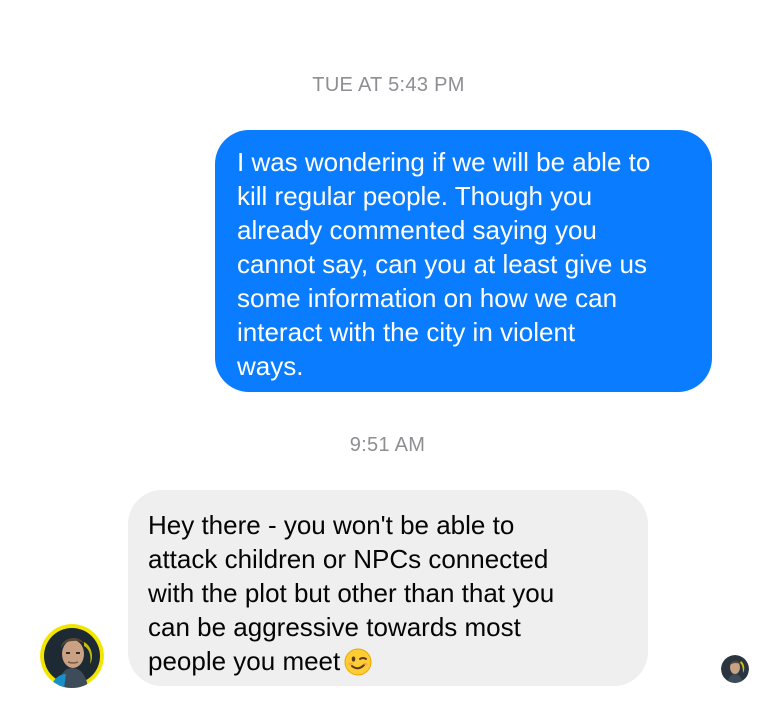 The height and width of the screenshot is (708, 773). I want to click on message-line: people you meet, so click(388, 664).